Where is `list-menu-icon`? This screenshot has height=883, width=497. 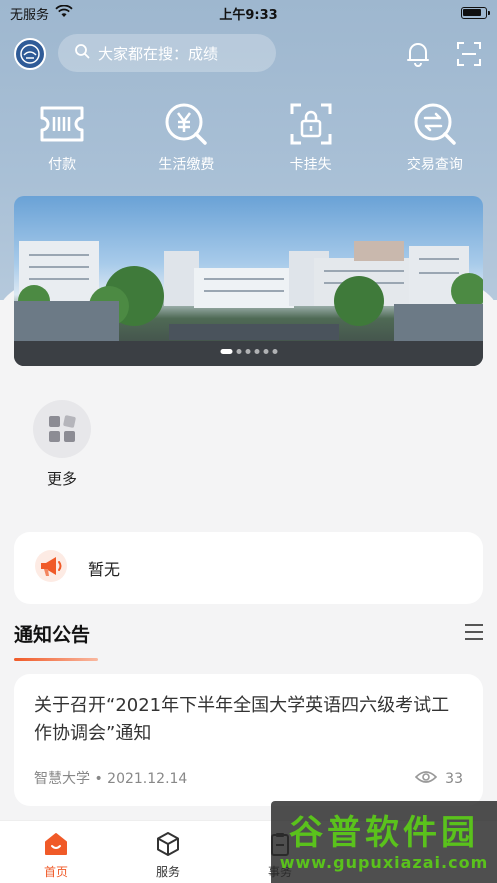 list-menu-icon is located at coordinates (474, 632).